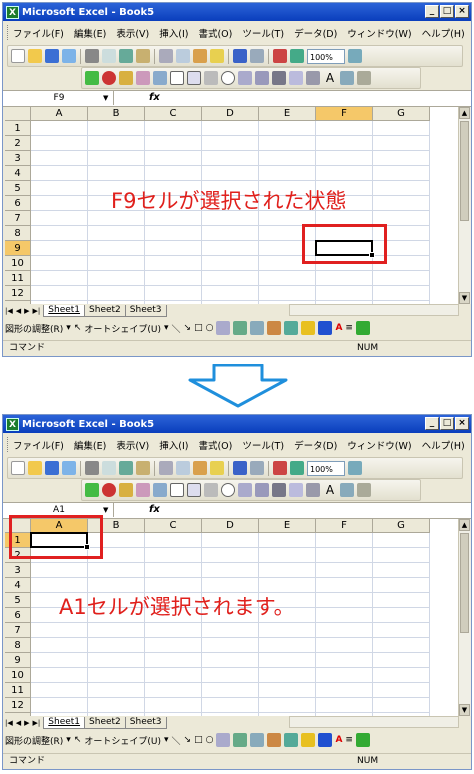 The width and height of the screenshot is (474, 774). Describe the element at coordinates (308, 740) in the screenshot. I see `fill-color-icon` at that location.